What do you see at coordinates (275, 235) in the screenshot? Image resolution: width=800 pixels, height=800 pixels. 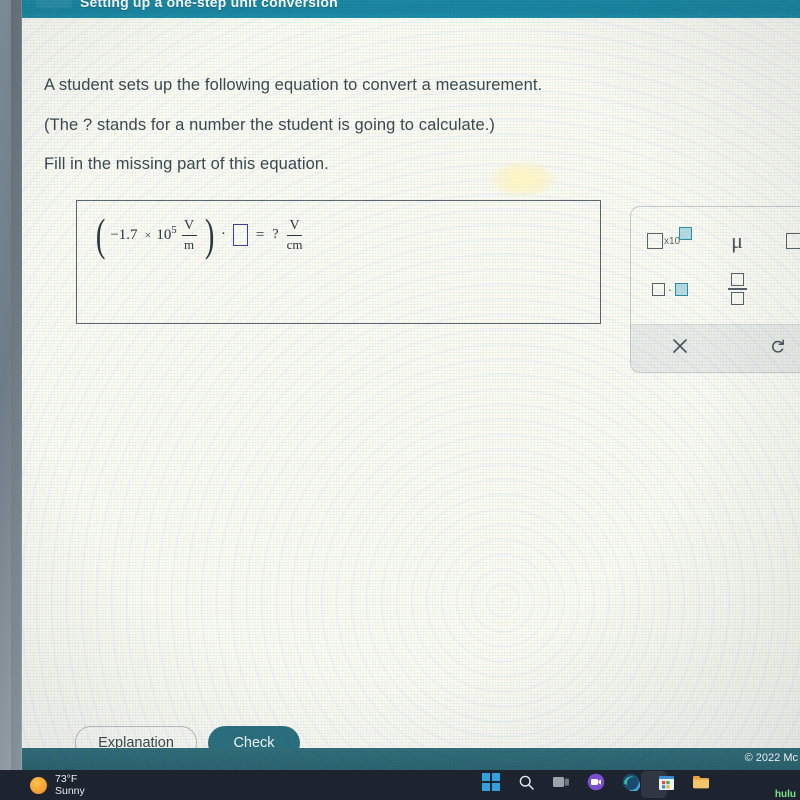 I see `question-mark: ?` at bounding box center [275, 235].